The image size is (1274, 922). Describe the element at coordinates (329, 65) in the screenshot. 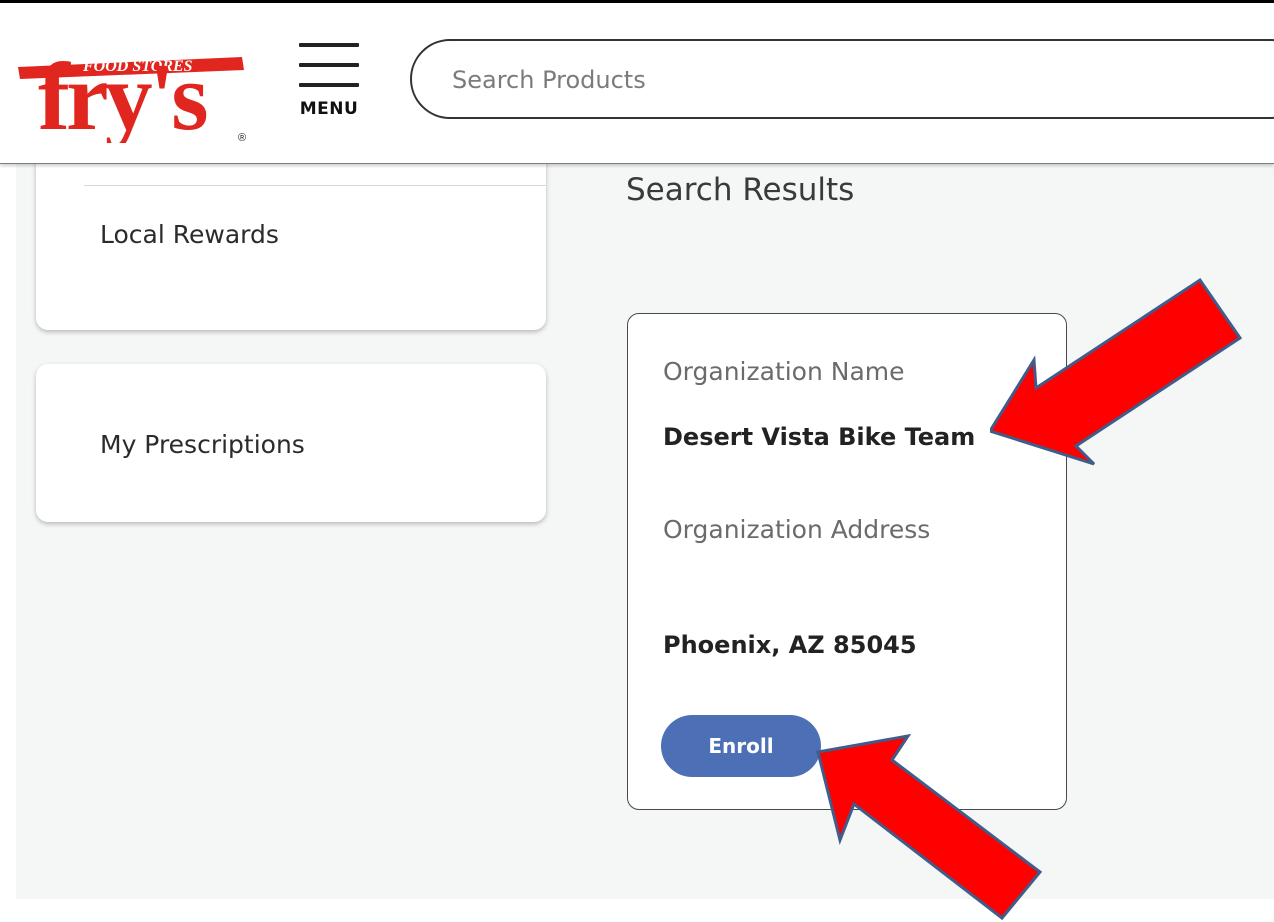

I see `hamburger-icon` at that location.